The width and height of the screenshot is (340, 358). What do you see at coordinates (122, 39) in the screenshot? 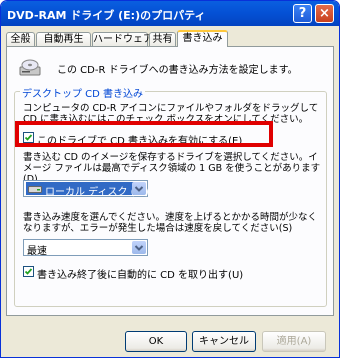
I see `tab-hardware: ハードウェア` at bounding box center [122, 39].